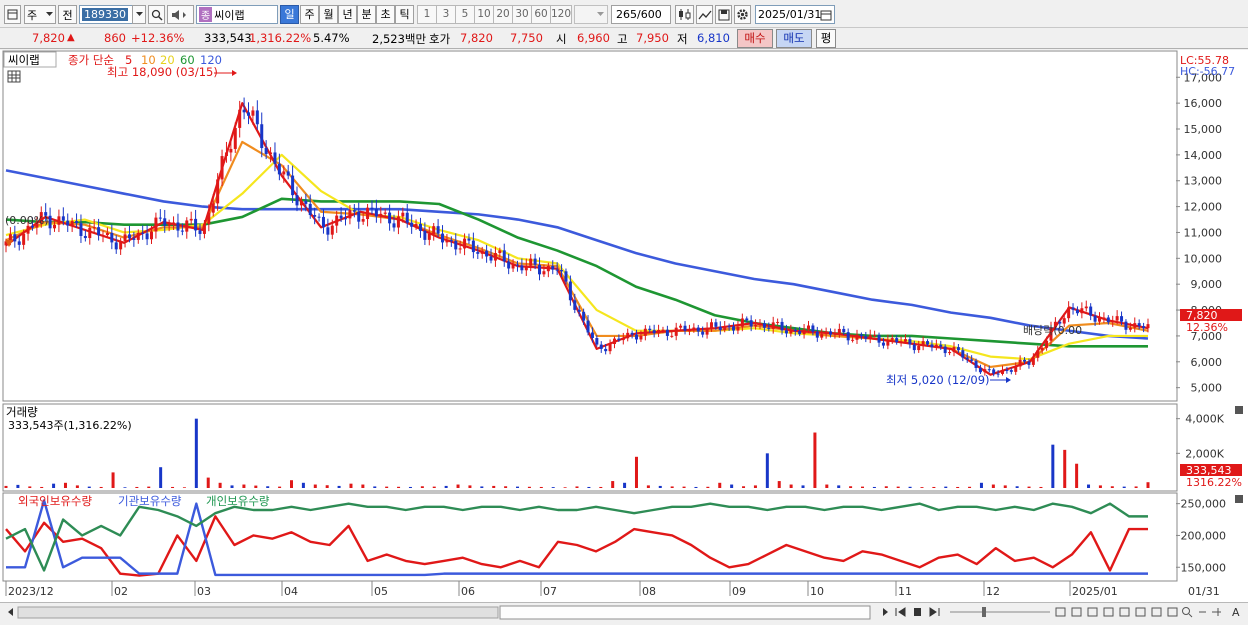  Describe the element at coordinates (446, 14) in the screenshot. I see `interval-3: 3` at that location.